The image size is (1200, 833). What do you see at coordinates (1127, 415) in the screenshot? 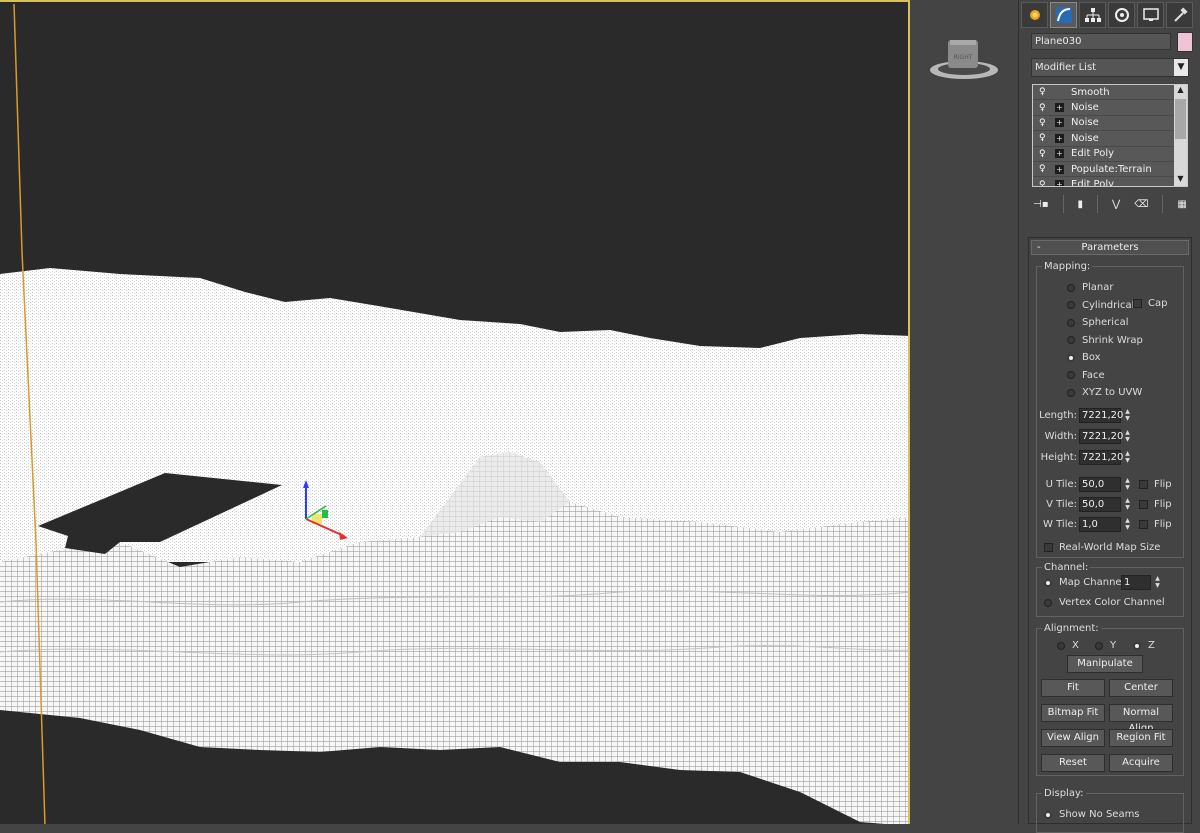
I see `length-spinner: ▲ ▼` at bounding box center [1127, 415].